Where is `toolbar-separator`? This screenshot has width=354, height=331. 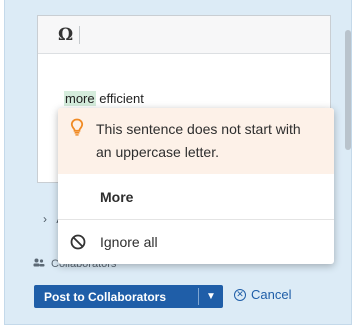 toolbar-separator is located at coordinates (80, 34).